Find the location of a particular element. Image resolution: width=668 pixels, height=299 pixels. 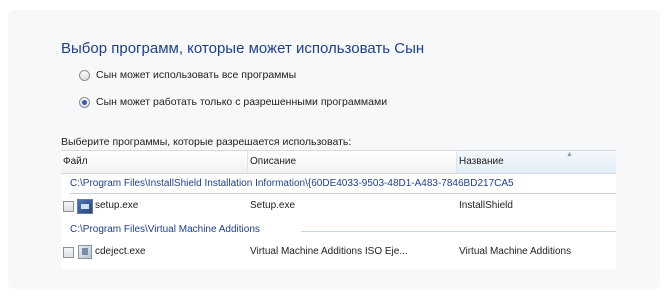

list-header: Файл Описание Название ▲ is located at coordinates (338, 162).